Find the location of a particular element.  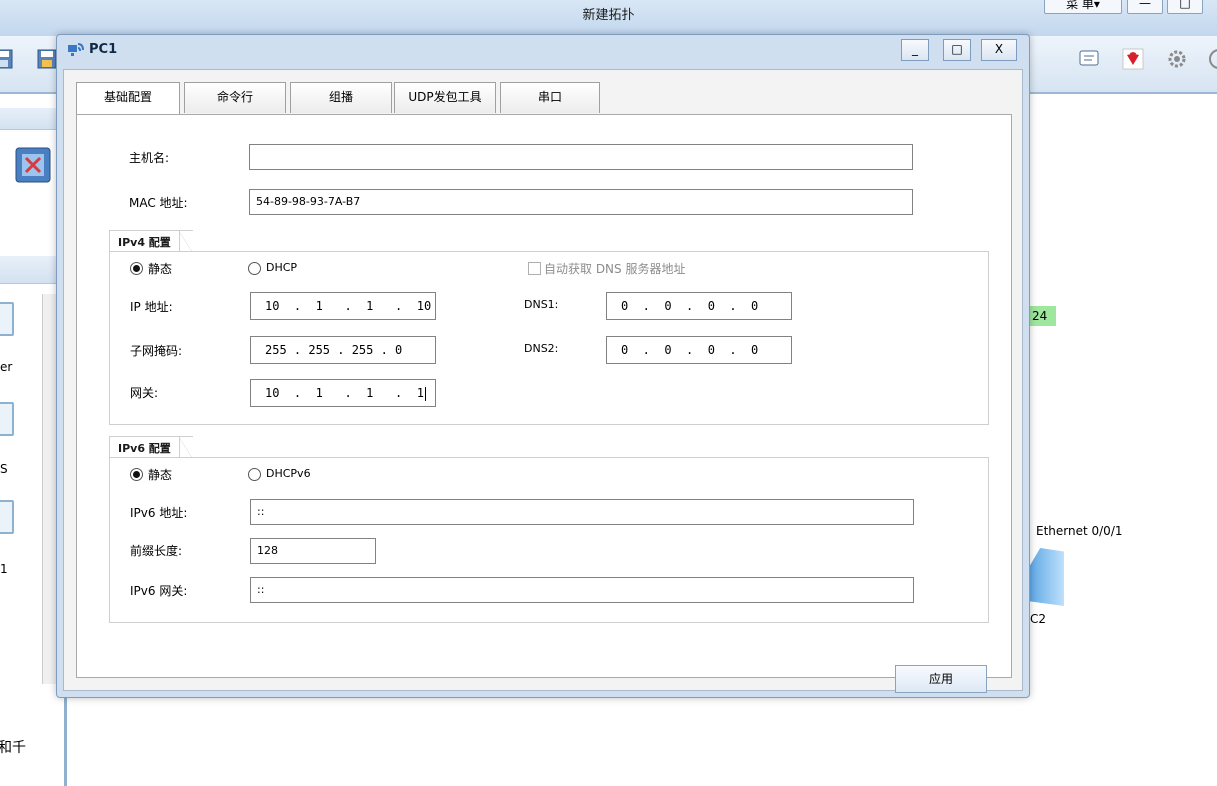

mac-label: MAC 地址: is located at coordinates (158, 203).